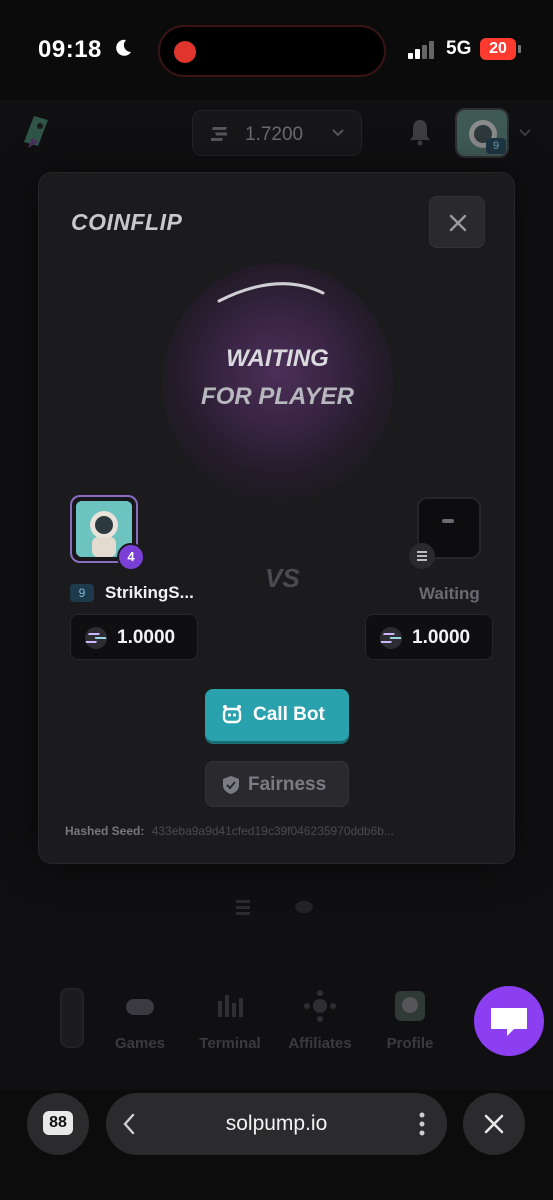 This screenshot has width=553, height=1200. I want to click on app-header: 1.7200 9, so click(276, 135).